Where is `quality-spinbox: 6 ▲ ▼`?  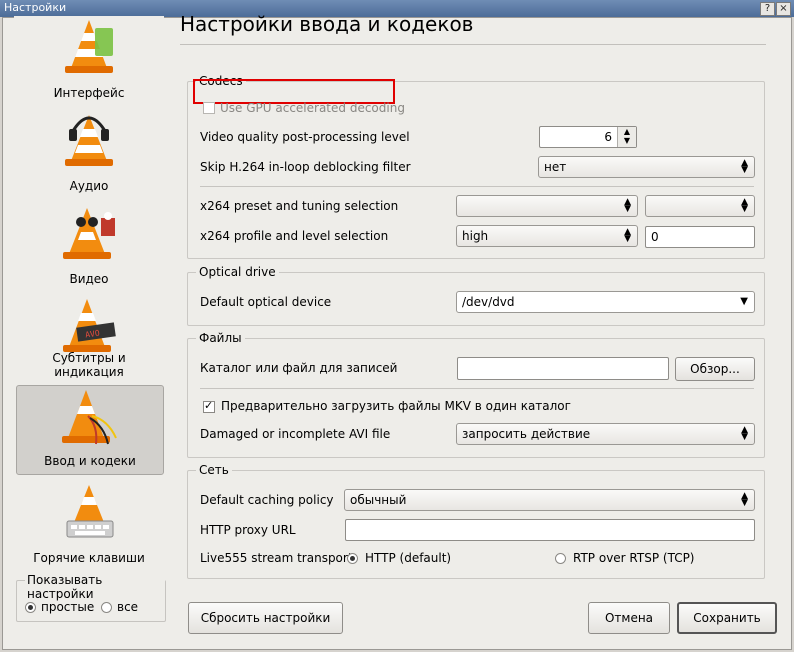
quality-spinbox: 6 ▲ ▼ is located at coordinates (588, 137).